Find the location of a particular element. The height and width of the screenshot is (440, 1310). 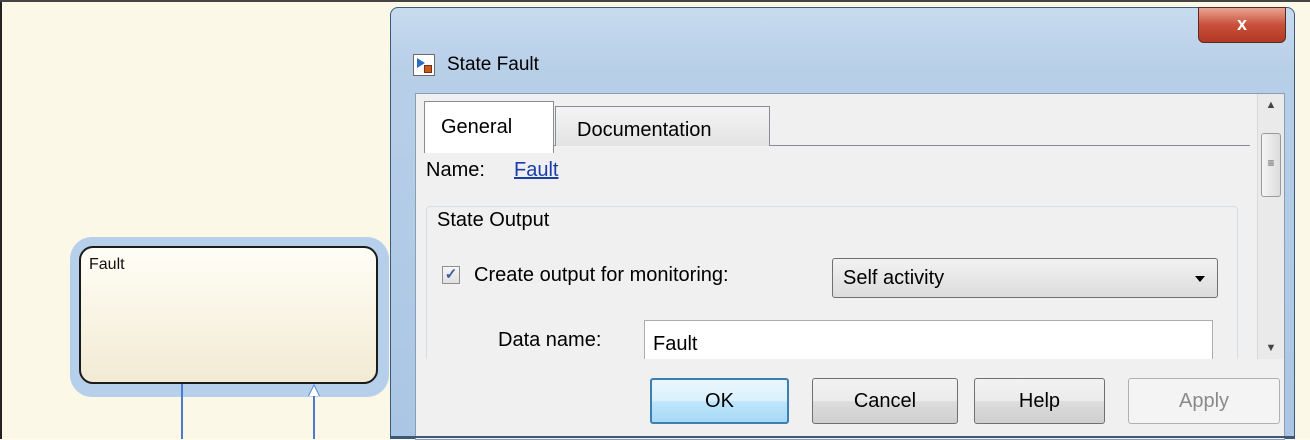

check-icon: ✓ is located at coordinates (451, 274).